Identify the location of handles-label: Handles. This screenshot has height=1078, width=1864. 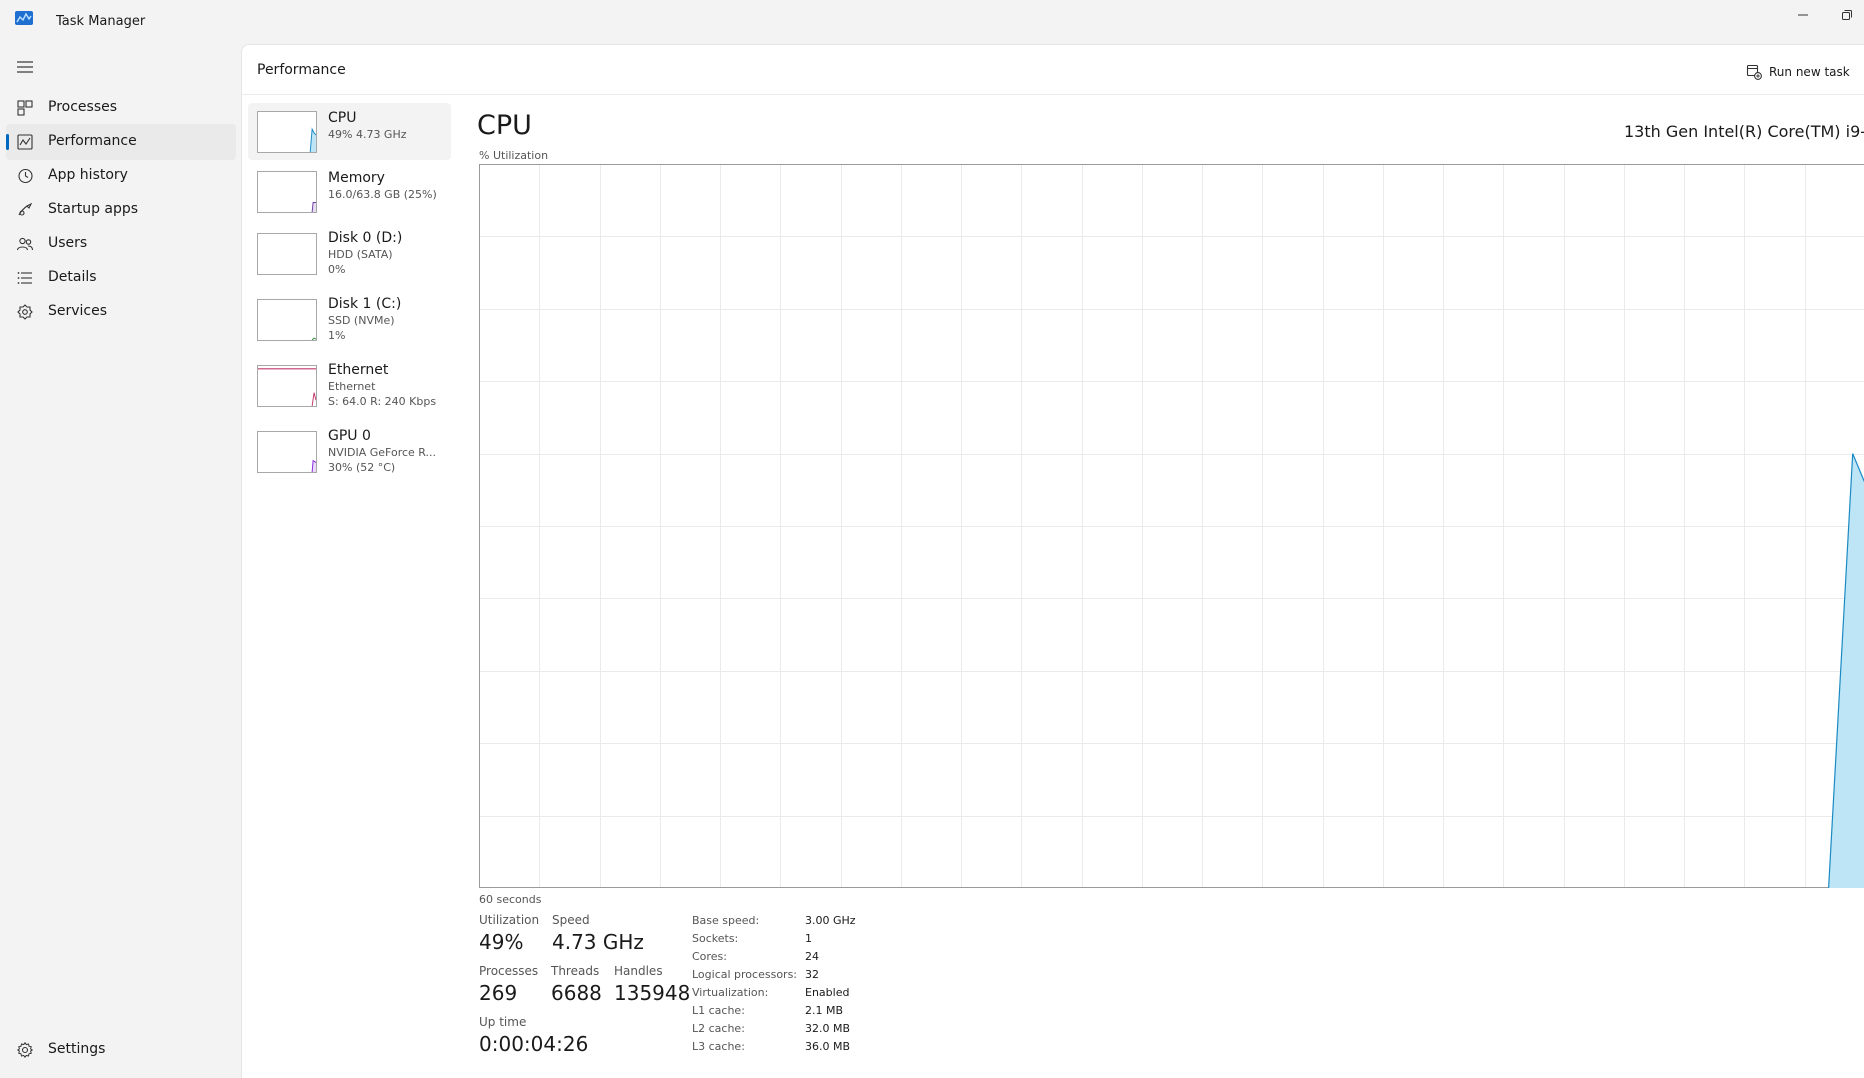
(638, 971).